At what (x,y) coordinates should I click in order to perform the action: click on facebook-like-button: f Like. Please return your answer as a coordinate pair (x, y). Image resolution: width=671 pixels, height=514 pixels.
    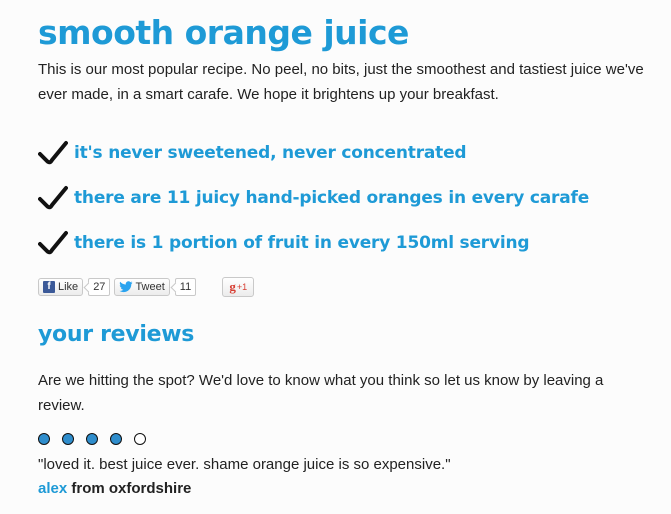
    Looking at the image, I should click on (61, 287).